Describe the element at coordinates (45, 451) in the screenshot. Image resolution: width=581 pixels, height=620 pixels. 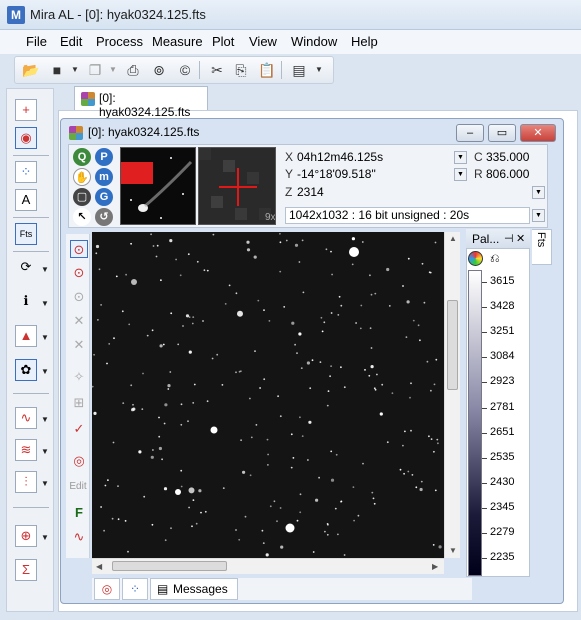
I see `plot2-dropdown-icon: ▼` at that location.